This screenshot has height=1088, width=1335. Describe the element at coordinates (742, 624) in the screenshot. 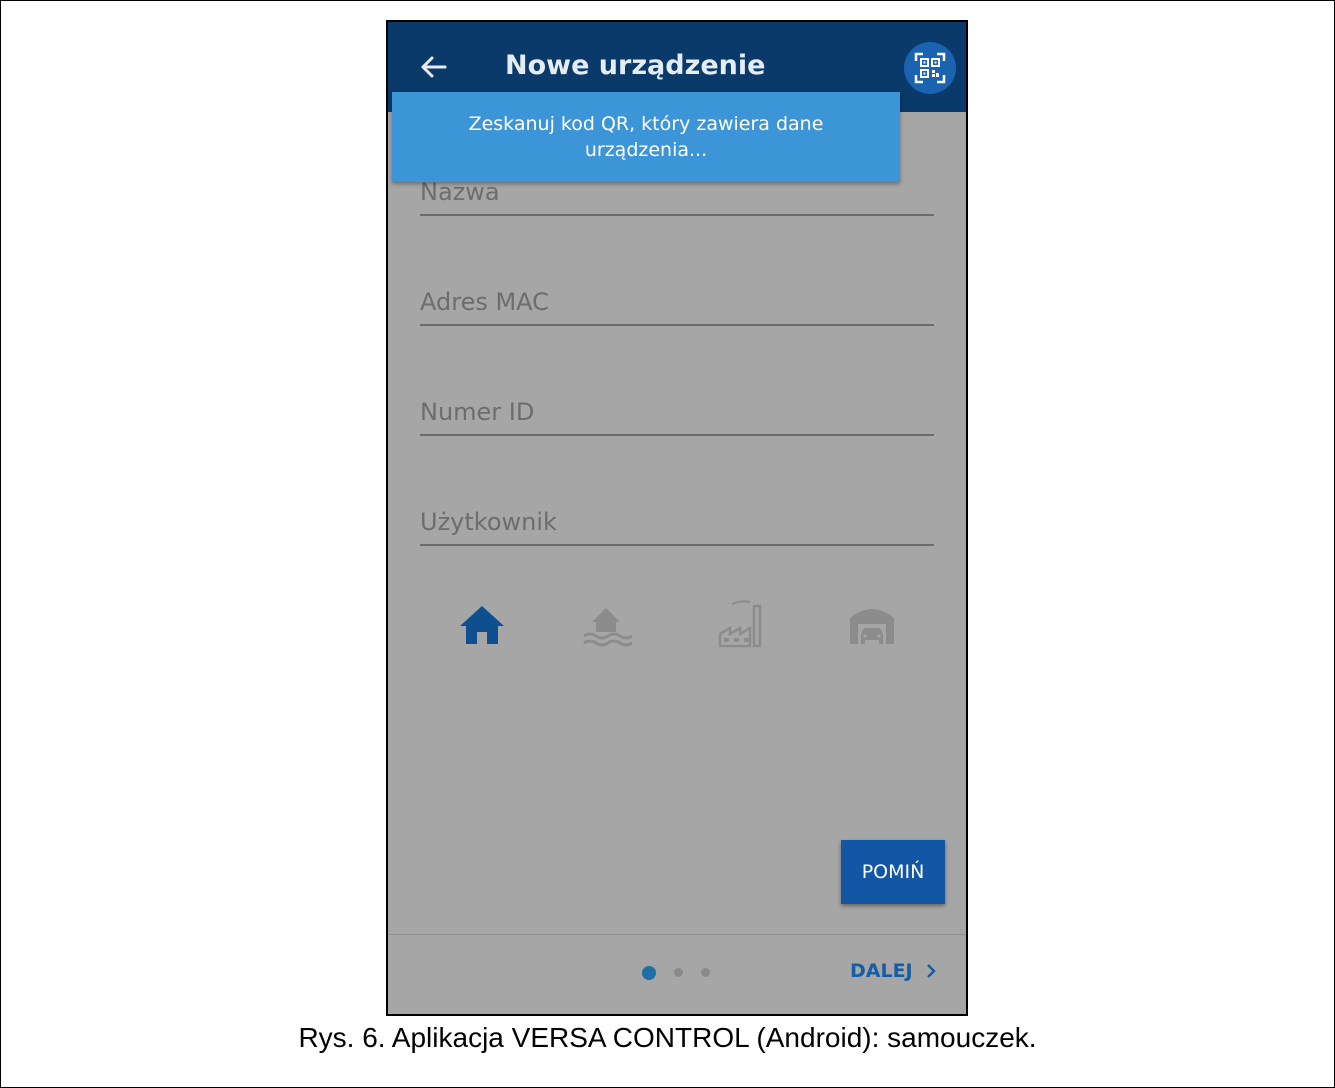

I see `factory-icon` at that location.